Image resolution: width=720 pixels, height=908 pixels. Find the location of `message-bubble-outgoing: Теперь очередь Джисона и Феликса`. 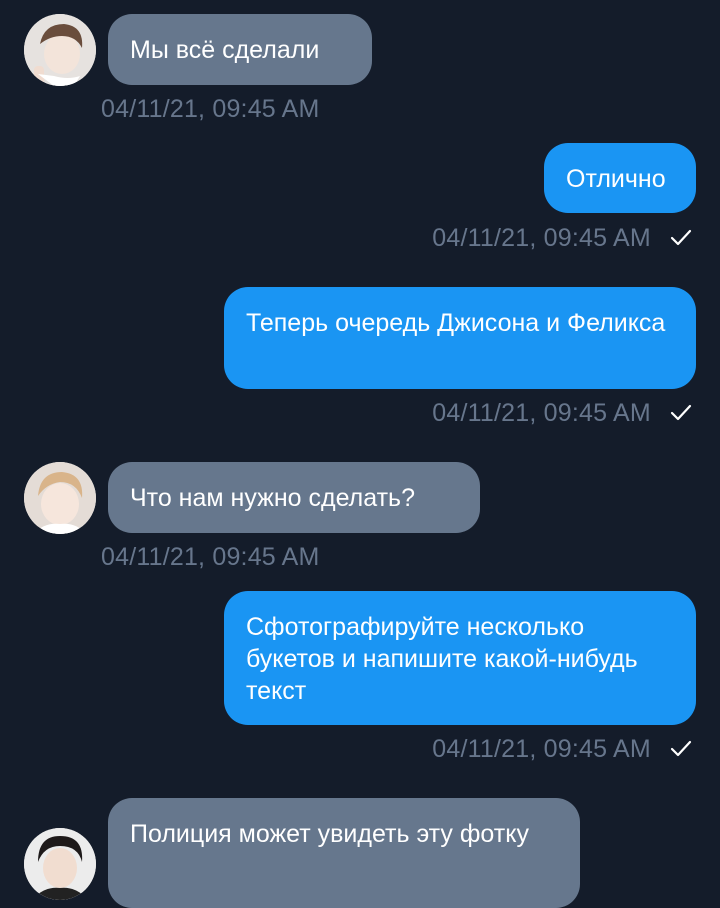

message-bubble-outgoing: Теперь очередь Джисона и Феликса is located at coordinates (460, 338).